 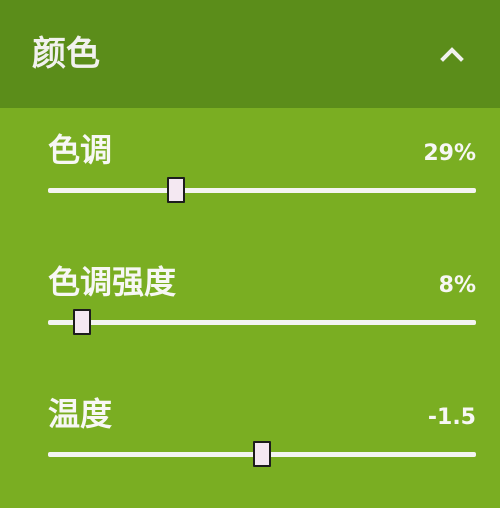 I want to click on hue-value: 29%, so click(x=449, y=153).